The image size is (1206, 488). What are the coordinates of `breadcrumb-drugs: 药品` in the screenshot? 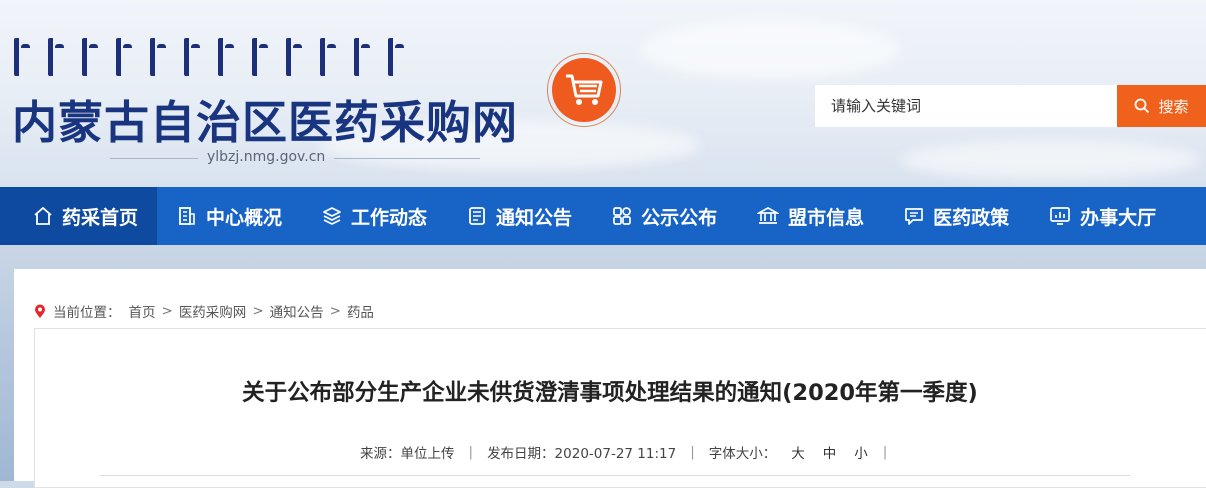 It's located at (360, 311).